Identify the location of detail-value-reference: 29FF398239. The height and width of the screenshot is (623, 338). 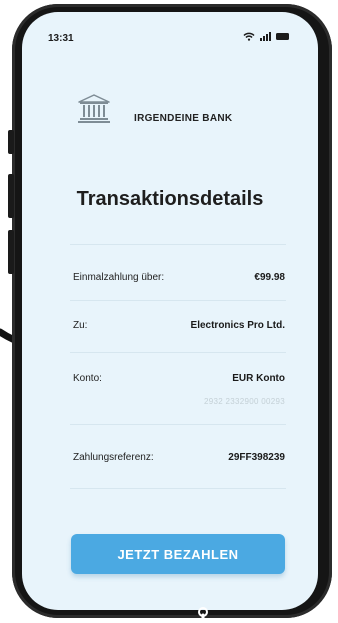
(256, 457).